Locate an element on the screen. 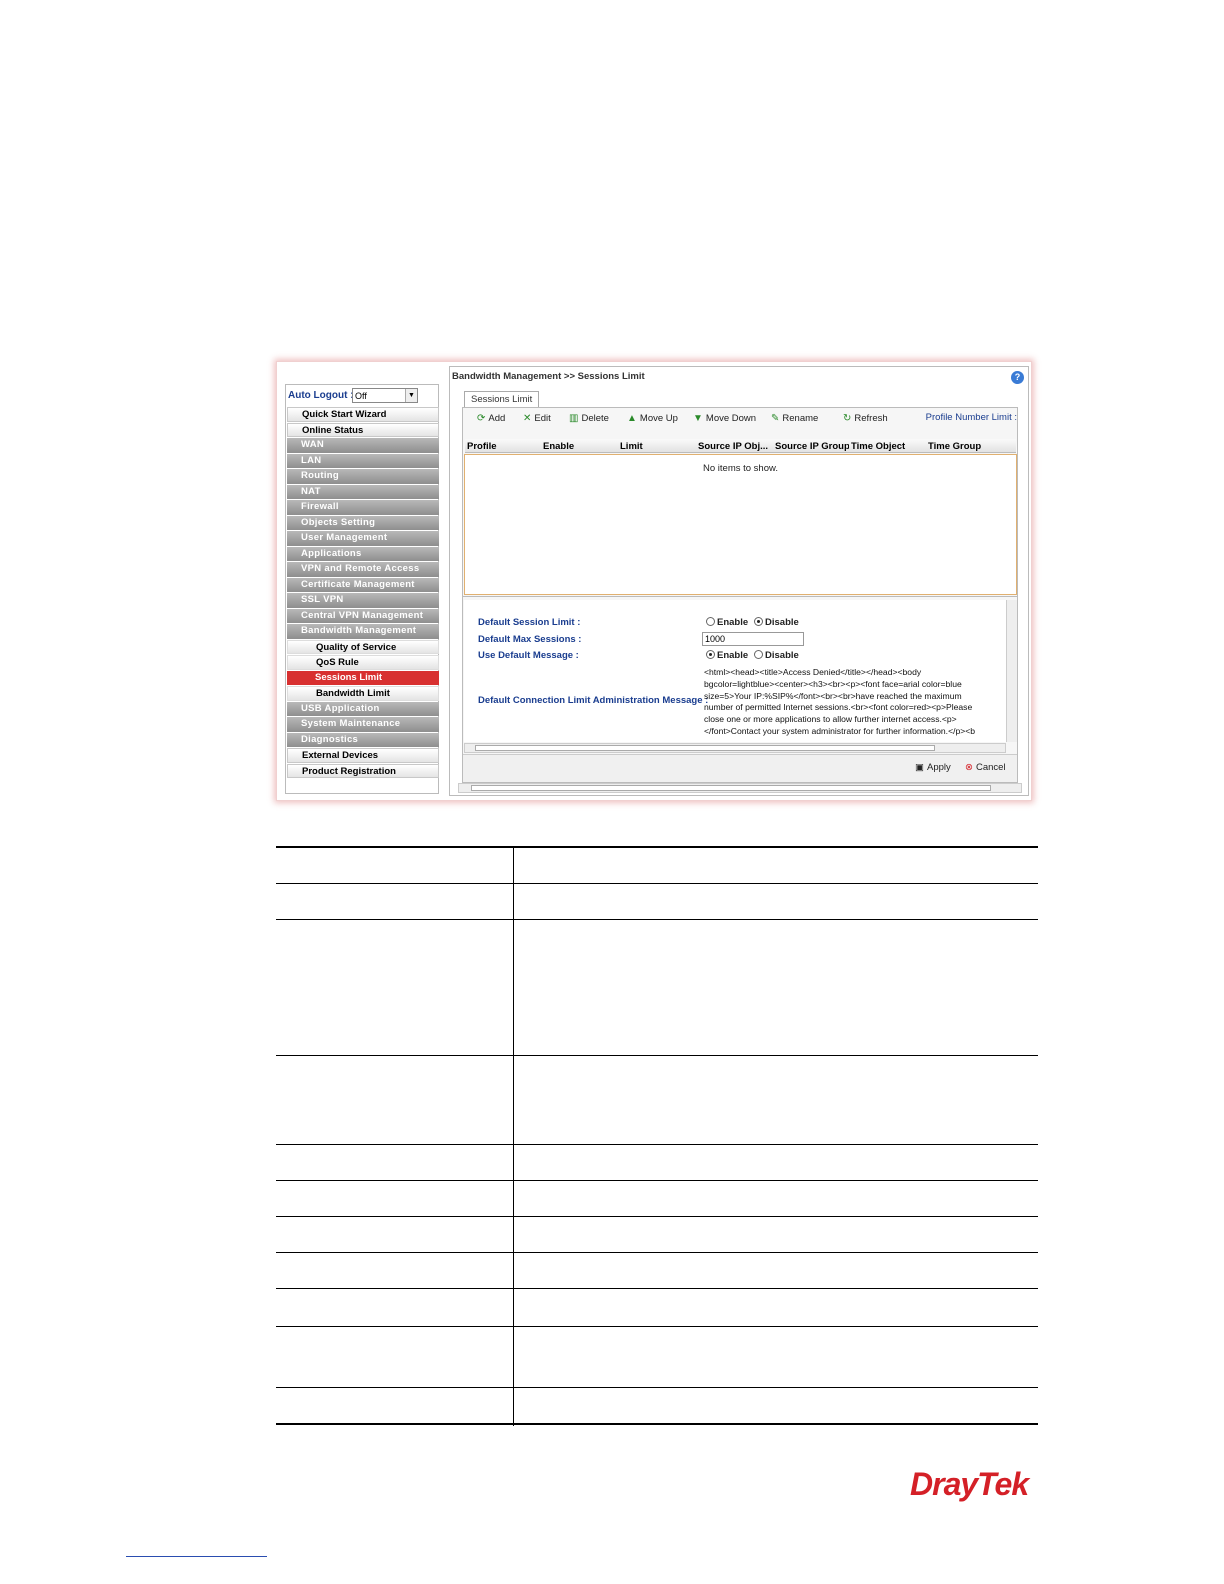 This screenshot has height=1584, width=1224. sidebar-item-bandwidth-limit: Bandwidth Limit is located at coordinates (363, 693).